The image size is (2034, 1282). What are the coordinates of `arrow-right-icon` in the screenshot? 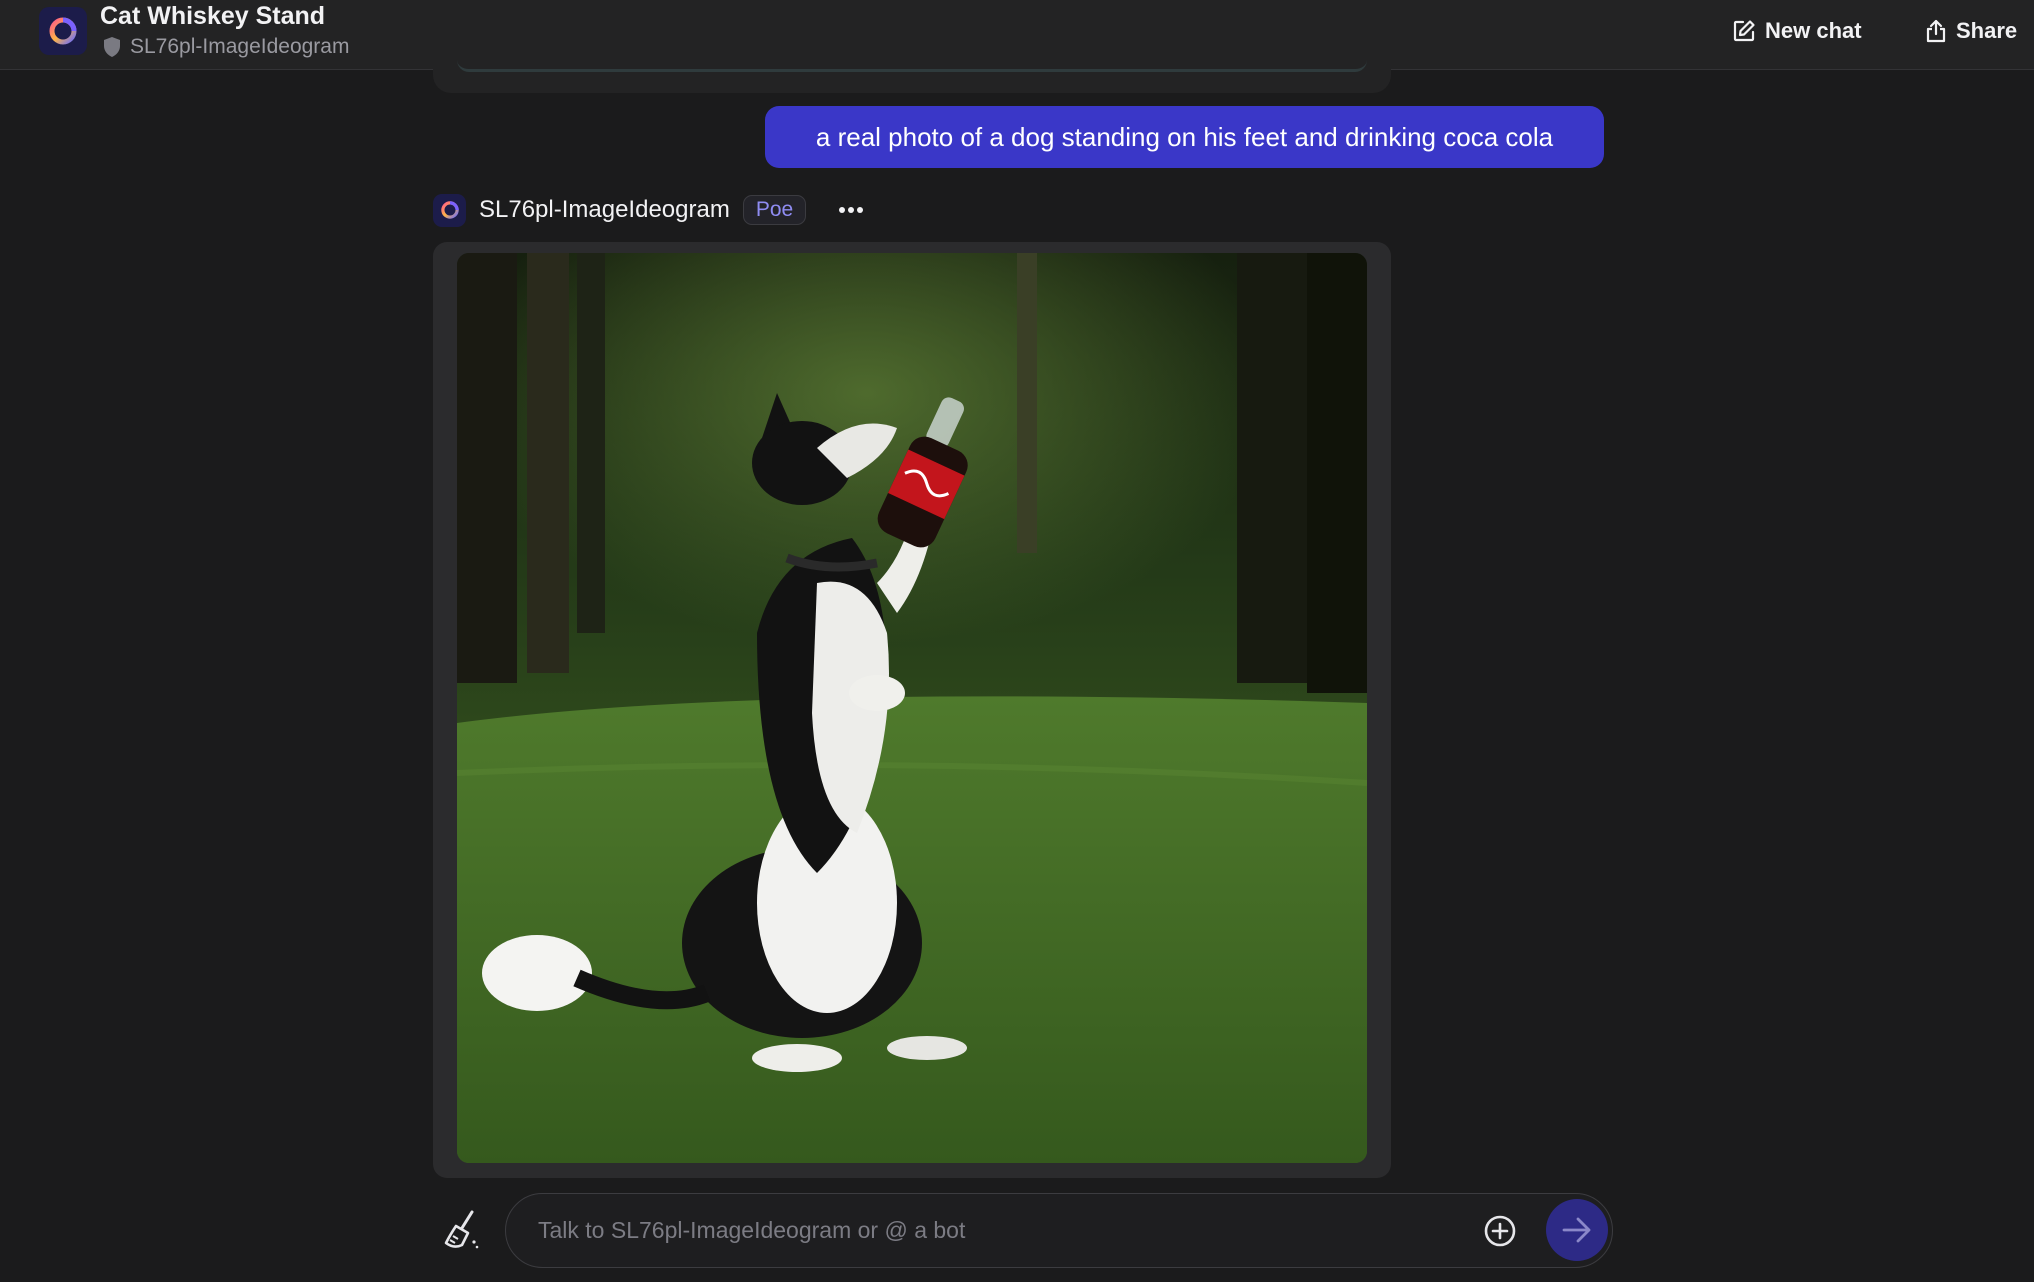 It's located at (1576, 1230).